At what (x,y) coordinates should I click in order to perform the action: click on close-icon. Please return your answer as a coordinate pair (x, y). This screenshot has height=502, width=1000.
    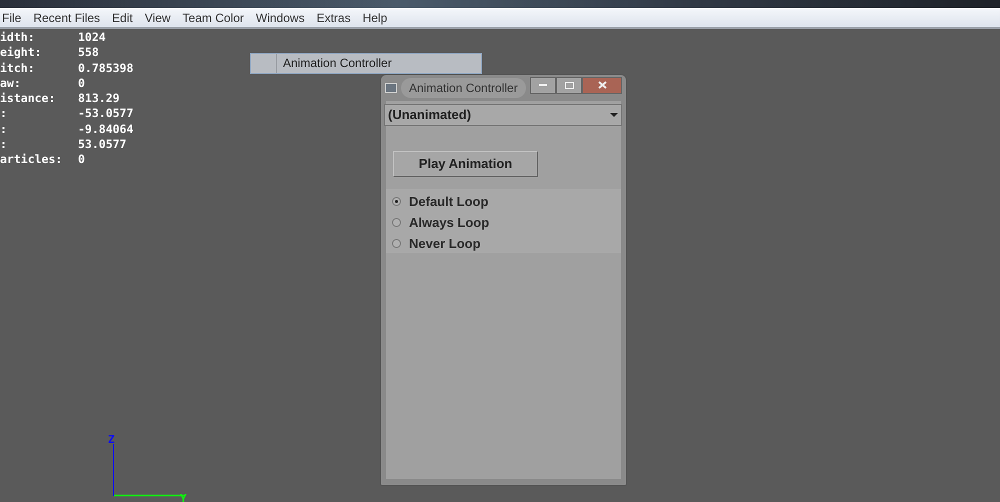
    Looking at the image, I should click on (602, 85).